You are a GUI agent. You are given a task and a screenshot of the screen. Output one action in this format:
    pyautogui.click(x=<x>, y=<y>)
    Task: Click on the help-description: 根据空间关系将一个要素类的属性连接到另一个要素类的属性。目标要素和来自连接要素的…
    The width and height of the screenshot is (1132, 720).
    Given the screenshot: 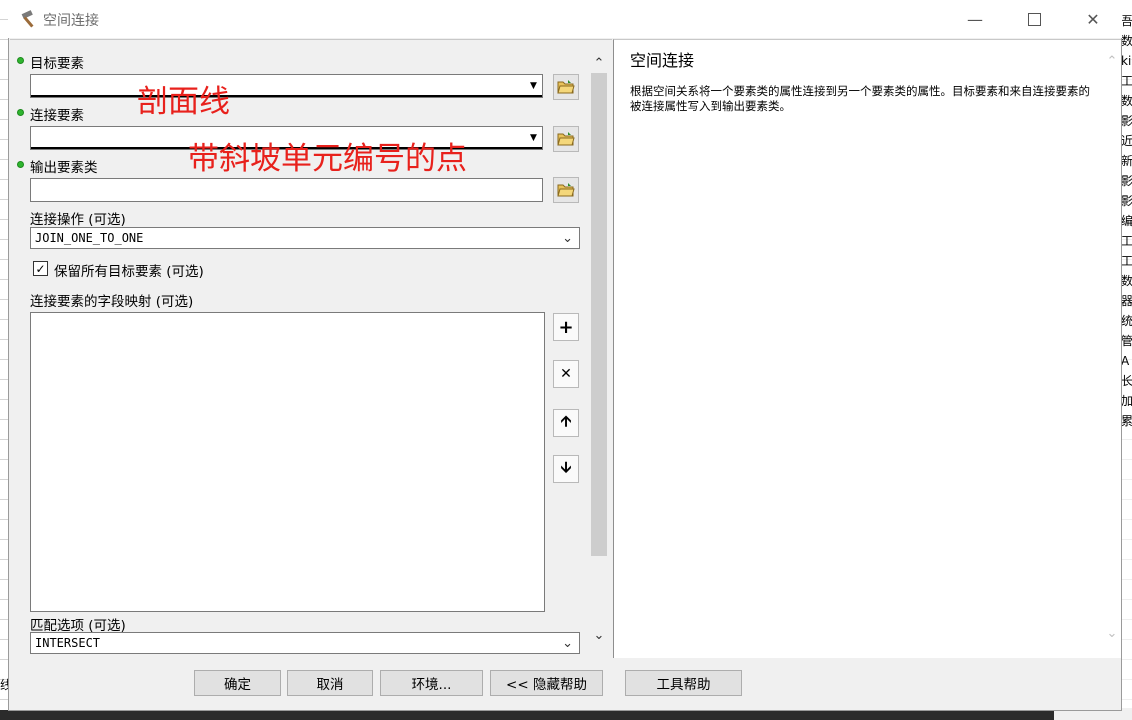 What is the action you would take?
    pyautogui.click(x=860, y=98)
    